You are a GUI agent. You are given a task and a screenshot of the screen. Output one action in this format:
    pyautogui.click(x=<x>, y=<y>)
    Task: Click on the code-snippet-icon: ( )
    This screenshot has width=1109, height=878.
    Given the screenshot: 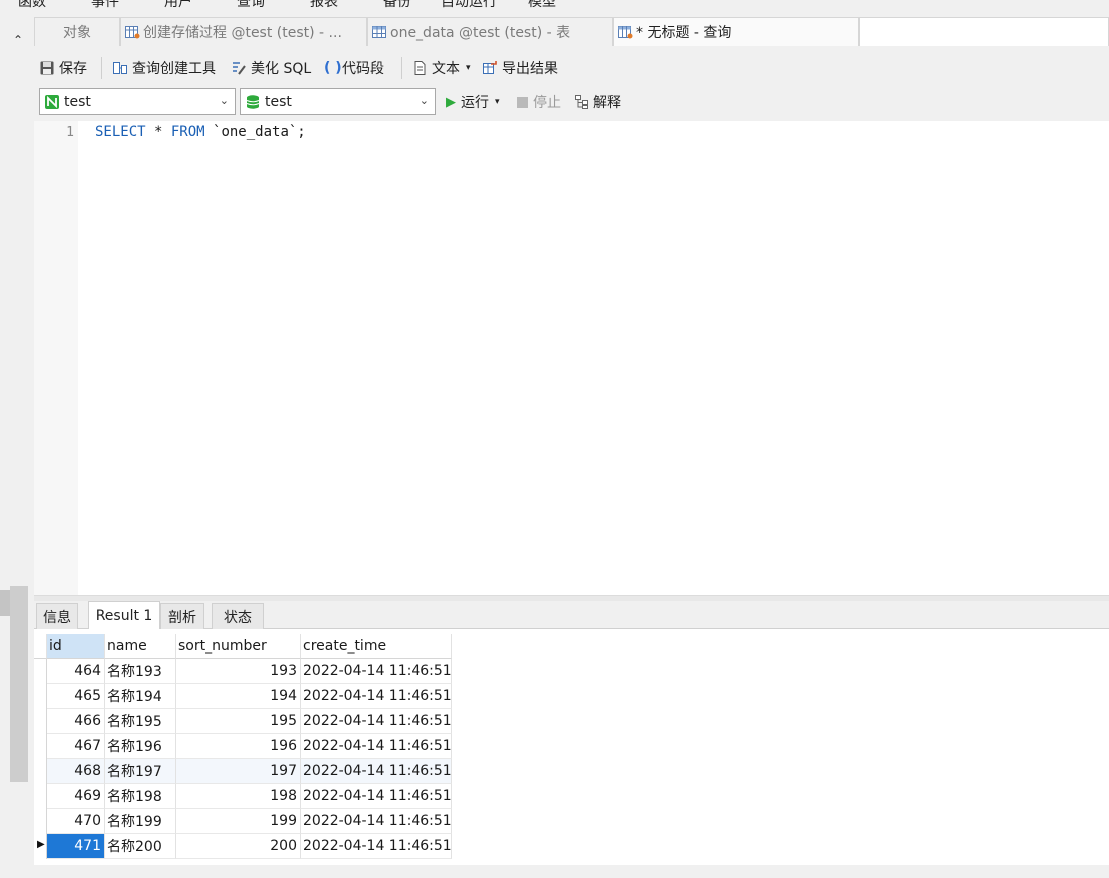 What is the action you would take?
    pyautogui.click(x=333, y=68)
    